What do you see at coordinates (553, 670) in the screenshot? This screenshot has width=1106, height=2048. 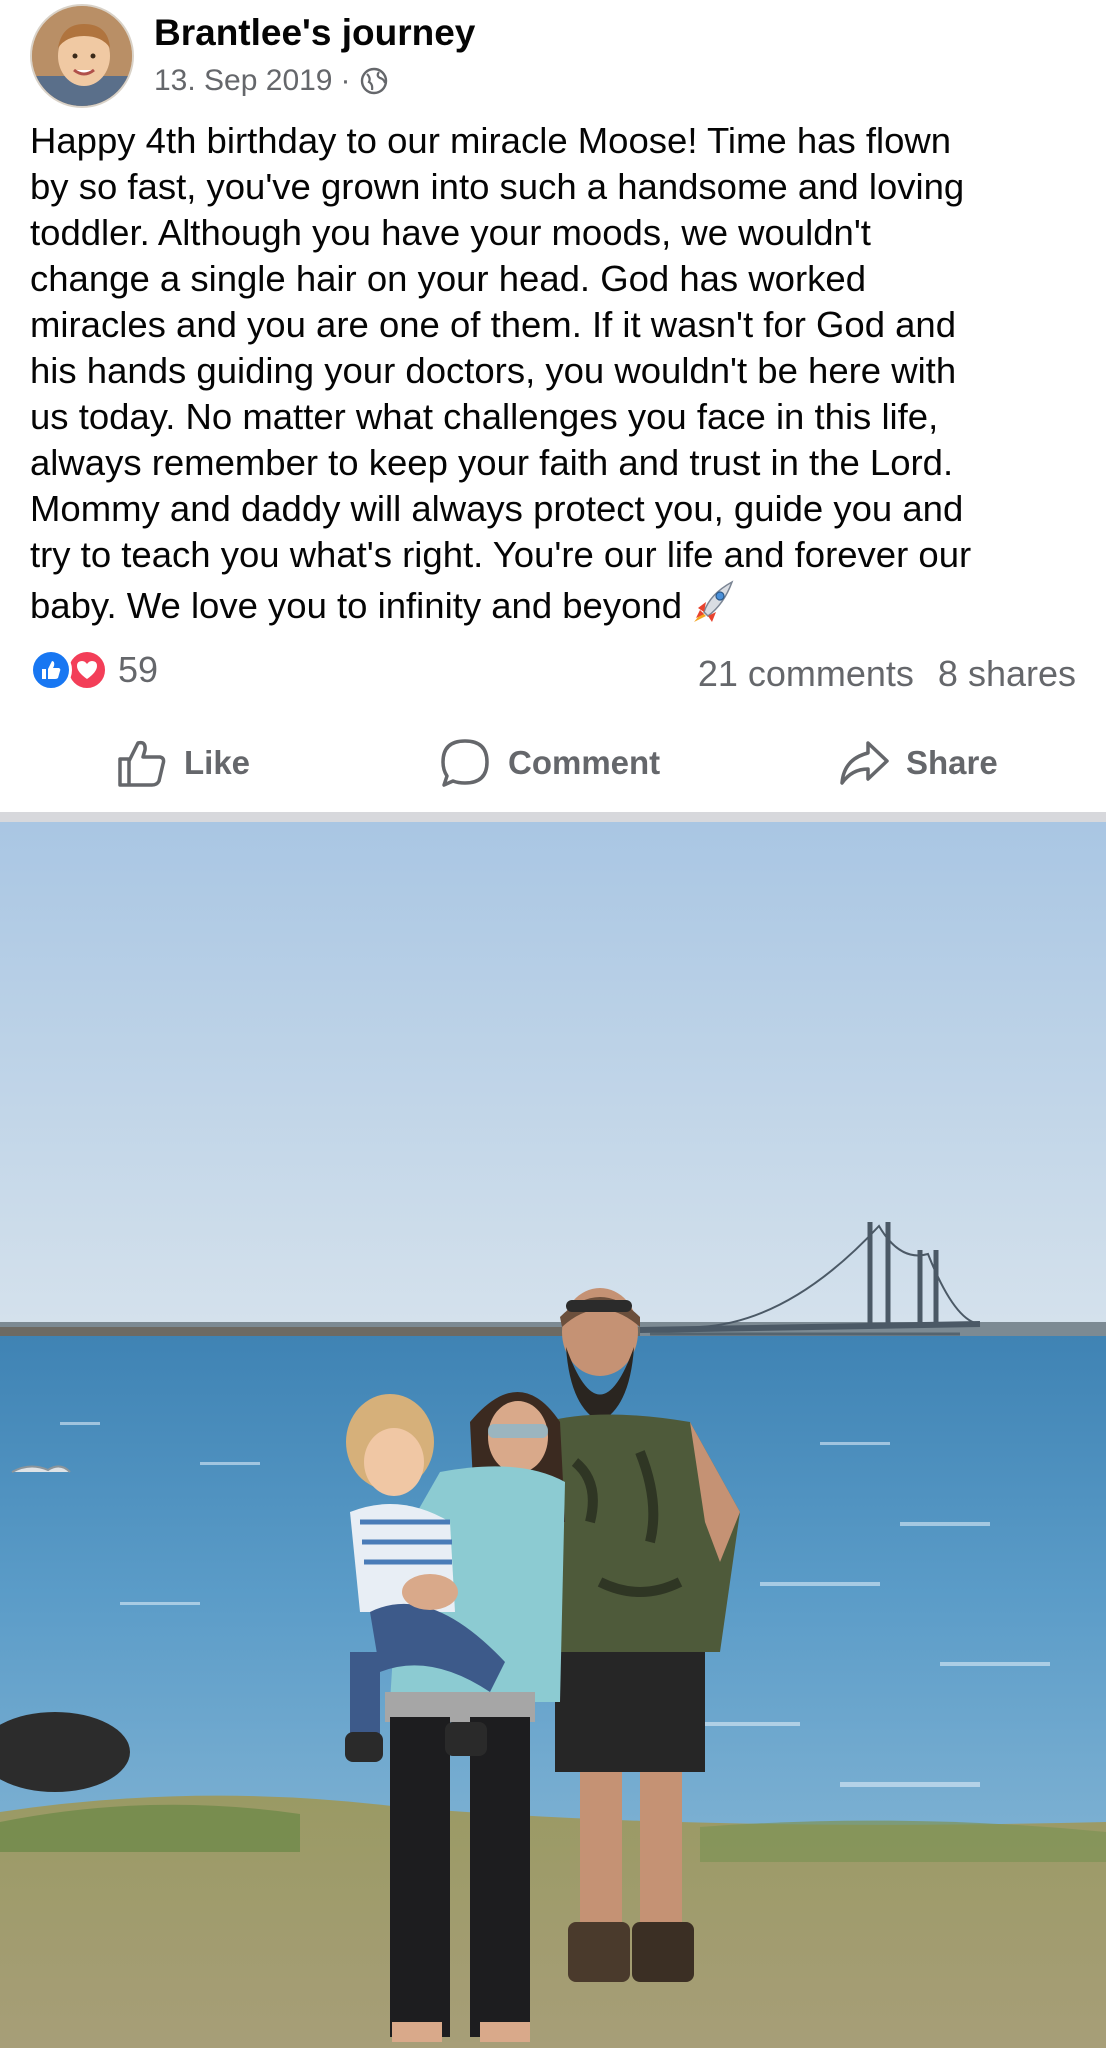 I see `post-stats: 59 21 comments 8 shares` at bounding box center [553, 670].